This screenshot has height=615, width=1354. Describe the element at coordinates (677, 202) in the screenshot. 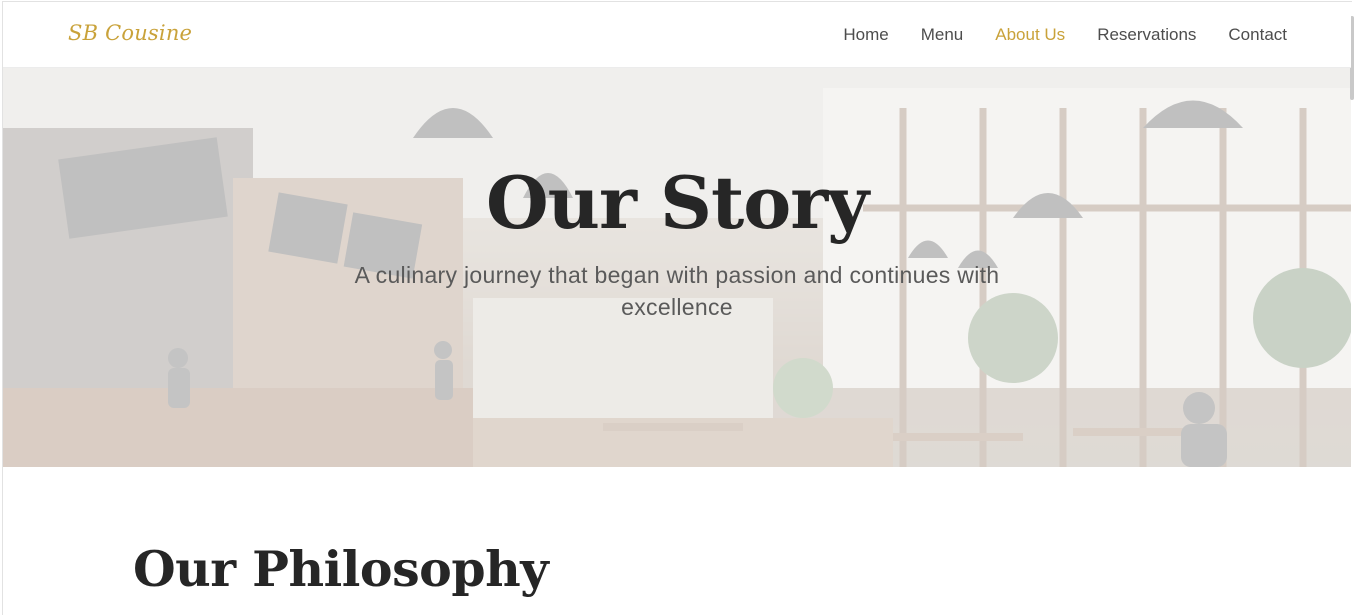

I see `hero-title: Our Story` at that location.